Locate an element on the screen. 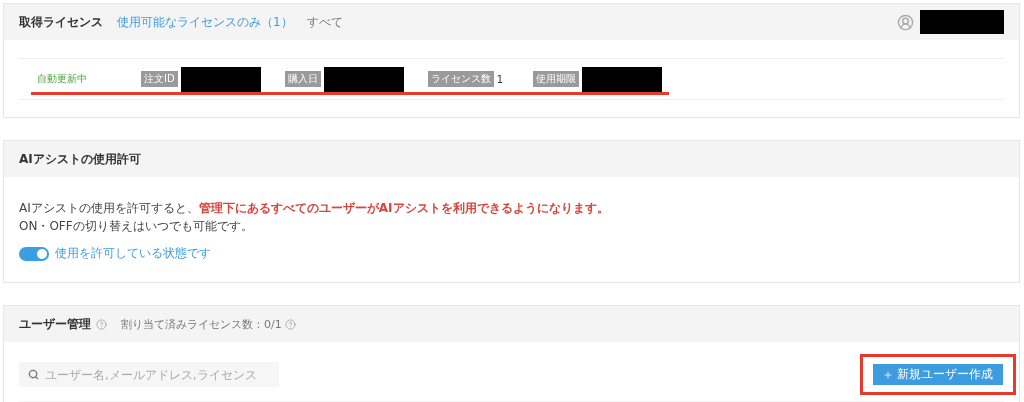 The height and width of the screenshot is (402, 1024). toggle-label: 使用を許可している状態です is located at coordinates (133, 253).